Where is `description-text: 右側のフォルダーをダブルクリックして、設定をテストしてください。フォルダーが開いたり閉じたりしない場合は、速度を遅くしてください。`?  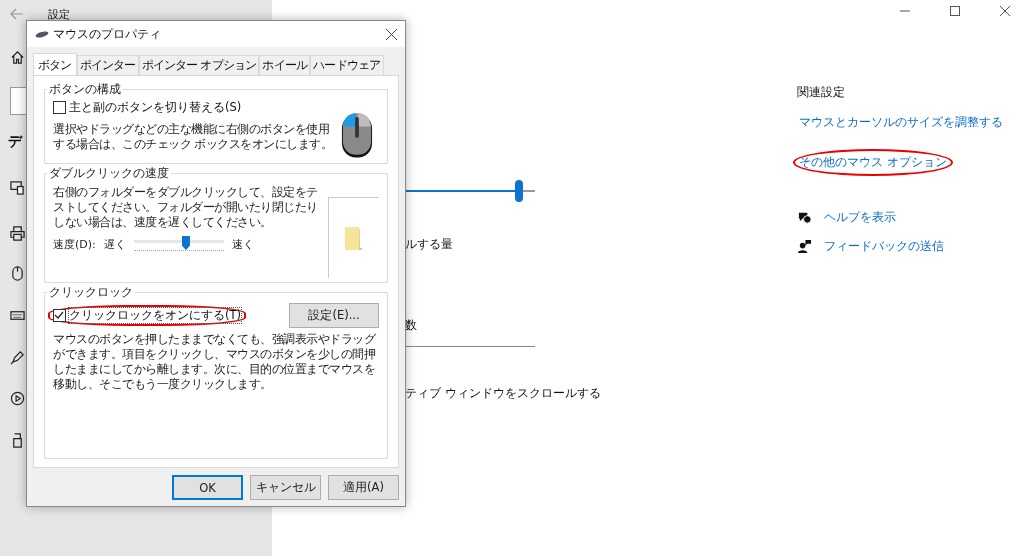 description-text: 右側のフォルダーをダブルクリックして、設定をテストしてください。フォルダーが開いたり閉じたりしない場合は、速度を遅くしてください。 is located at coordinates (185, 207).